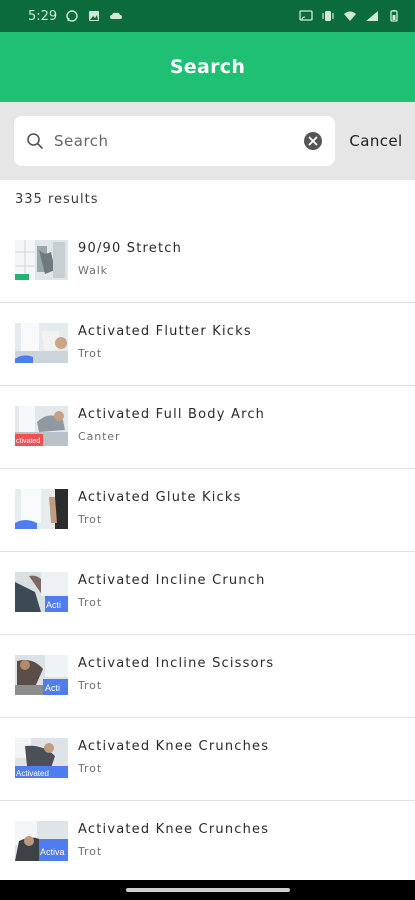  What do you see at coordinates (207, 759) in the screenshot?
I see `list-item: Activated Activated Knee Crunches Trot` at bounding box center [207, 759].